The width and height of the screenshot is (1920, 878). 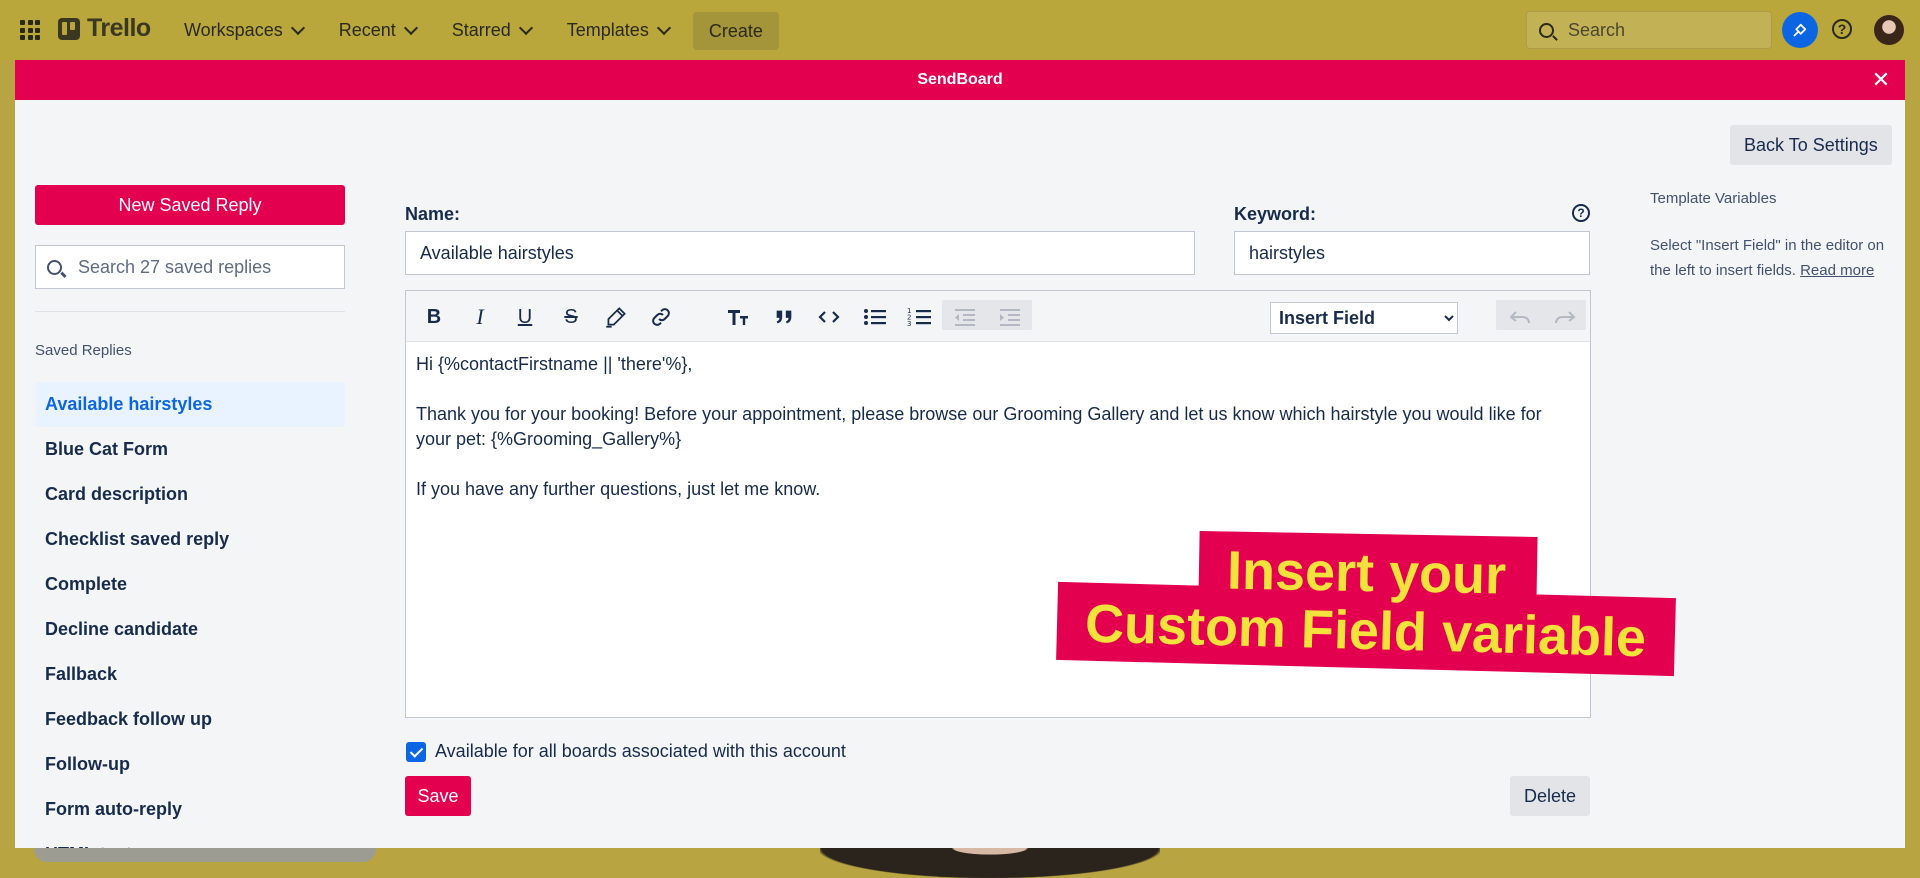 I want to click on code-icon, so click(x=829, y=317).